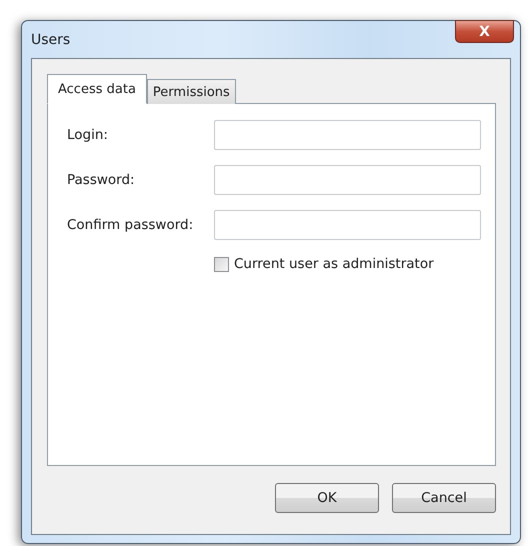 The height and width of the screenshot is (546, 528). Describe the element at coordinates (327, 498) in the screenshot. I see `dialog-button: OK` at that location.